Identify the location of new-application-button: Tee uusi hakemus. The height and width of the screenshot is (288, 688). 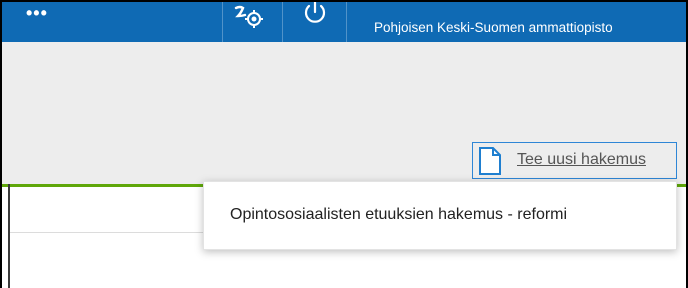
(574, 160).